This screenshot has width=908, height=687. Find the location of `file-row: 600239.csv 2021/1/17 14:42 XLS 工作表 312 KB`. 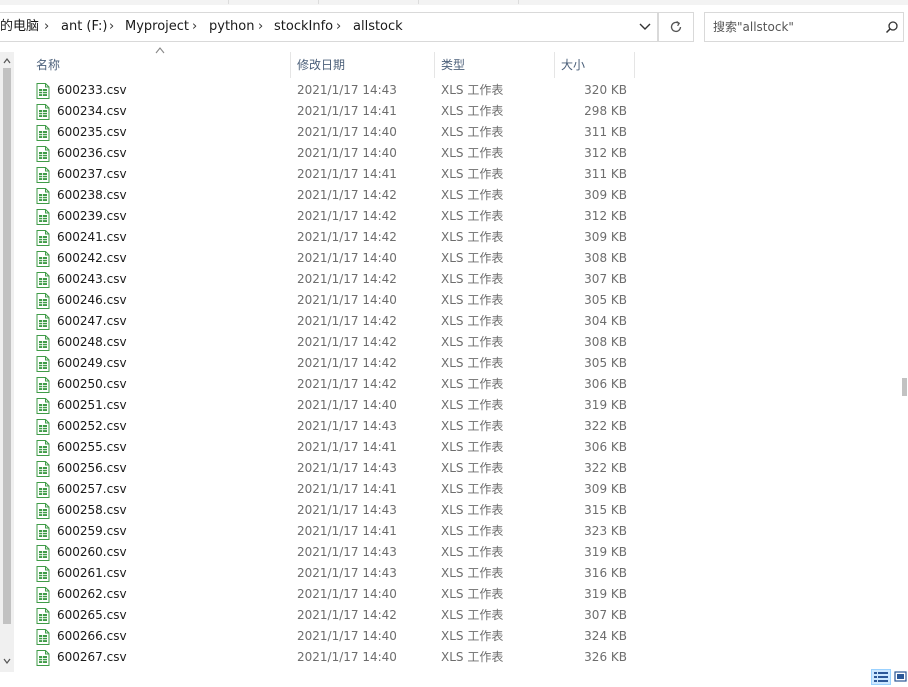

file-row: 600239.csv 2021/1/17 14:42 XLS 工作表 312 KB is located at coordinates (332, 216).